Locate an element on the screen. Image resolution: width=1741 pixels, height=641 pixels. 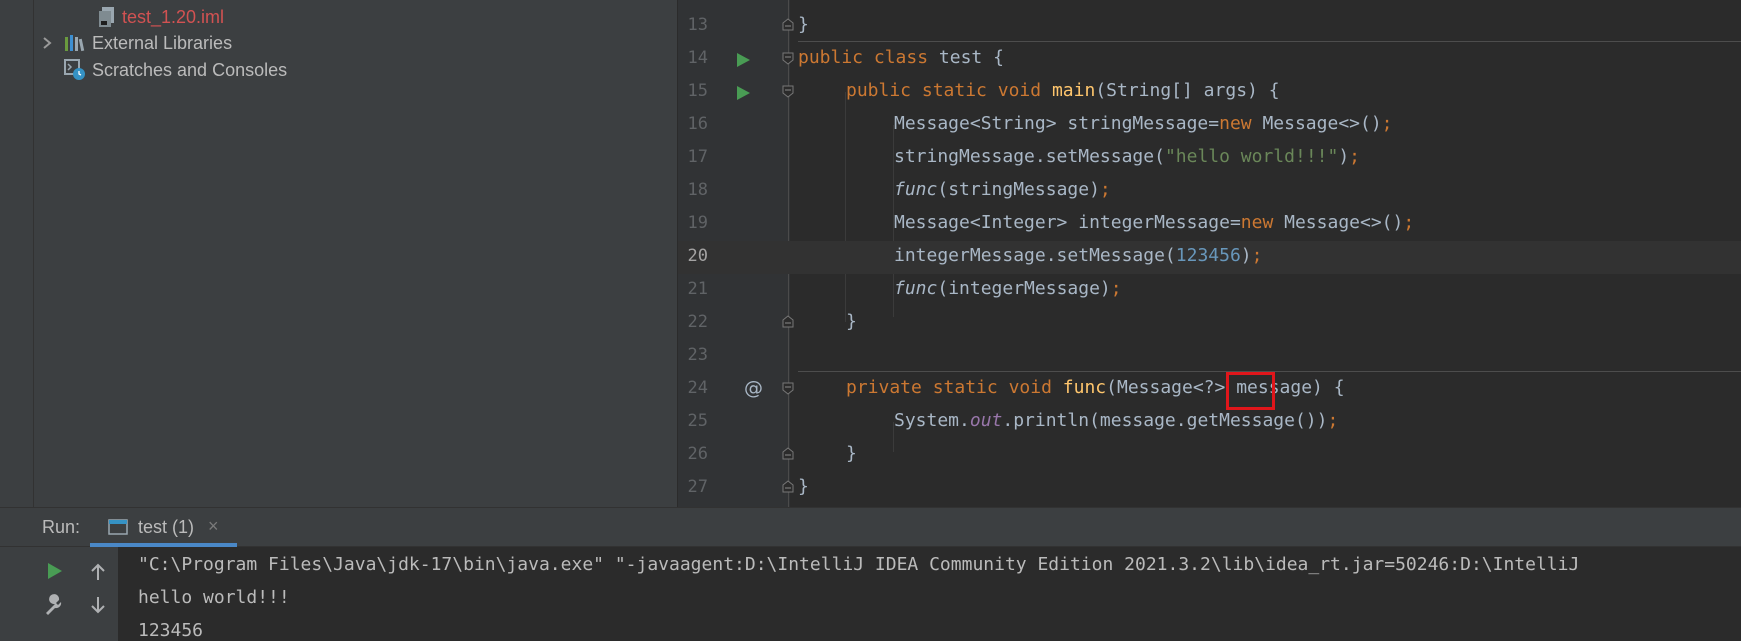
run-tool-window-header: Run: test (1) × is located at coordinates (870, 527).